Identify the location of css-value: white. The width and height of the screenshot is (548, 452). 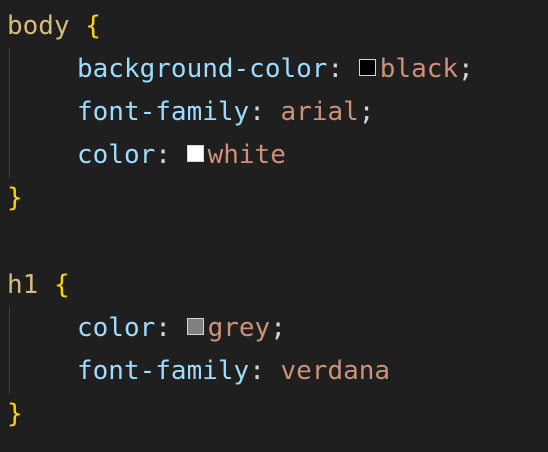
(246, 155).